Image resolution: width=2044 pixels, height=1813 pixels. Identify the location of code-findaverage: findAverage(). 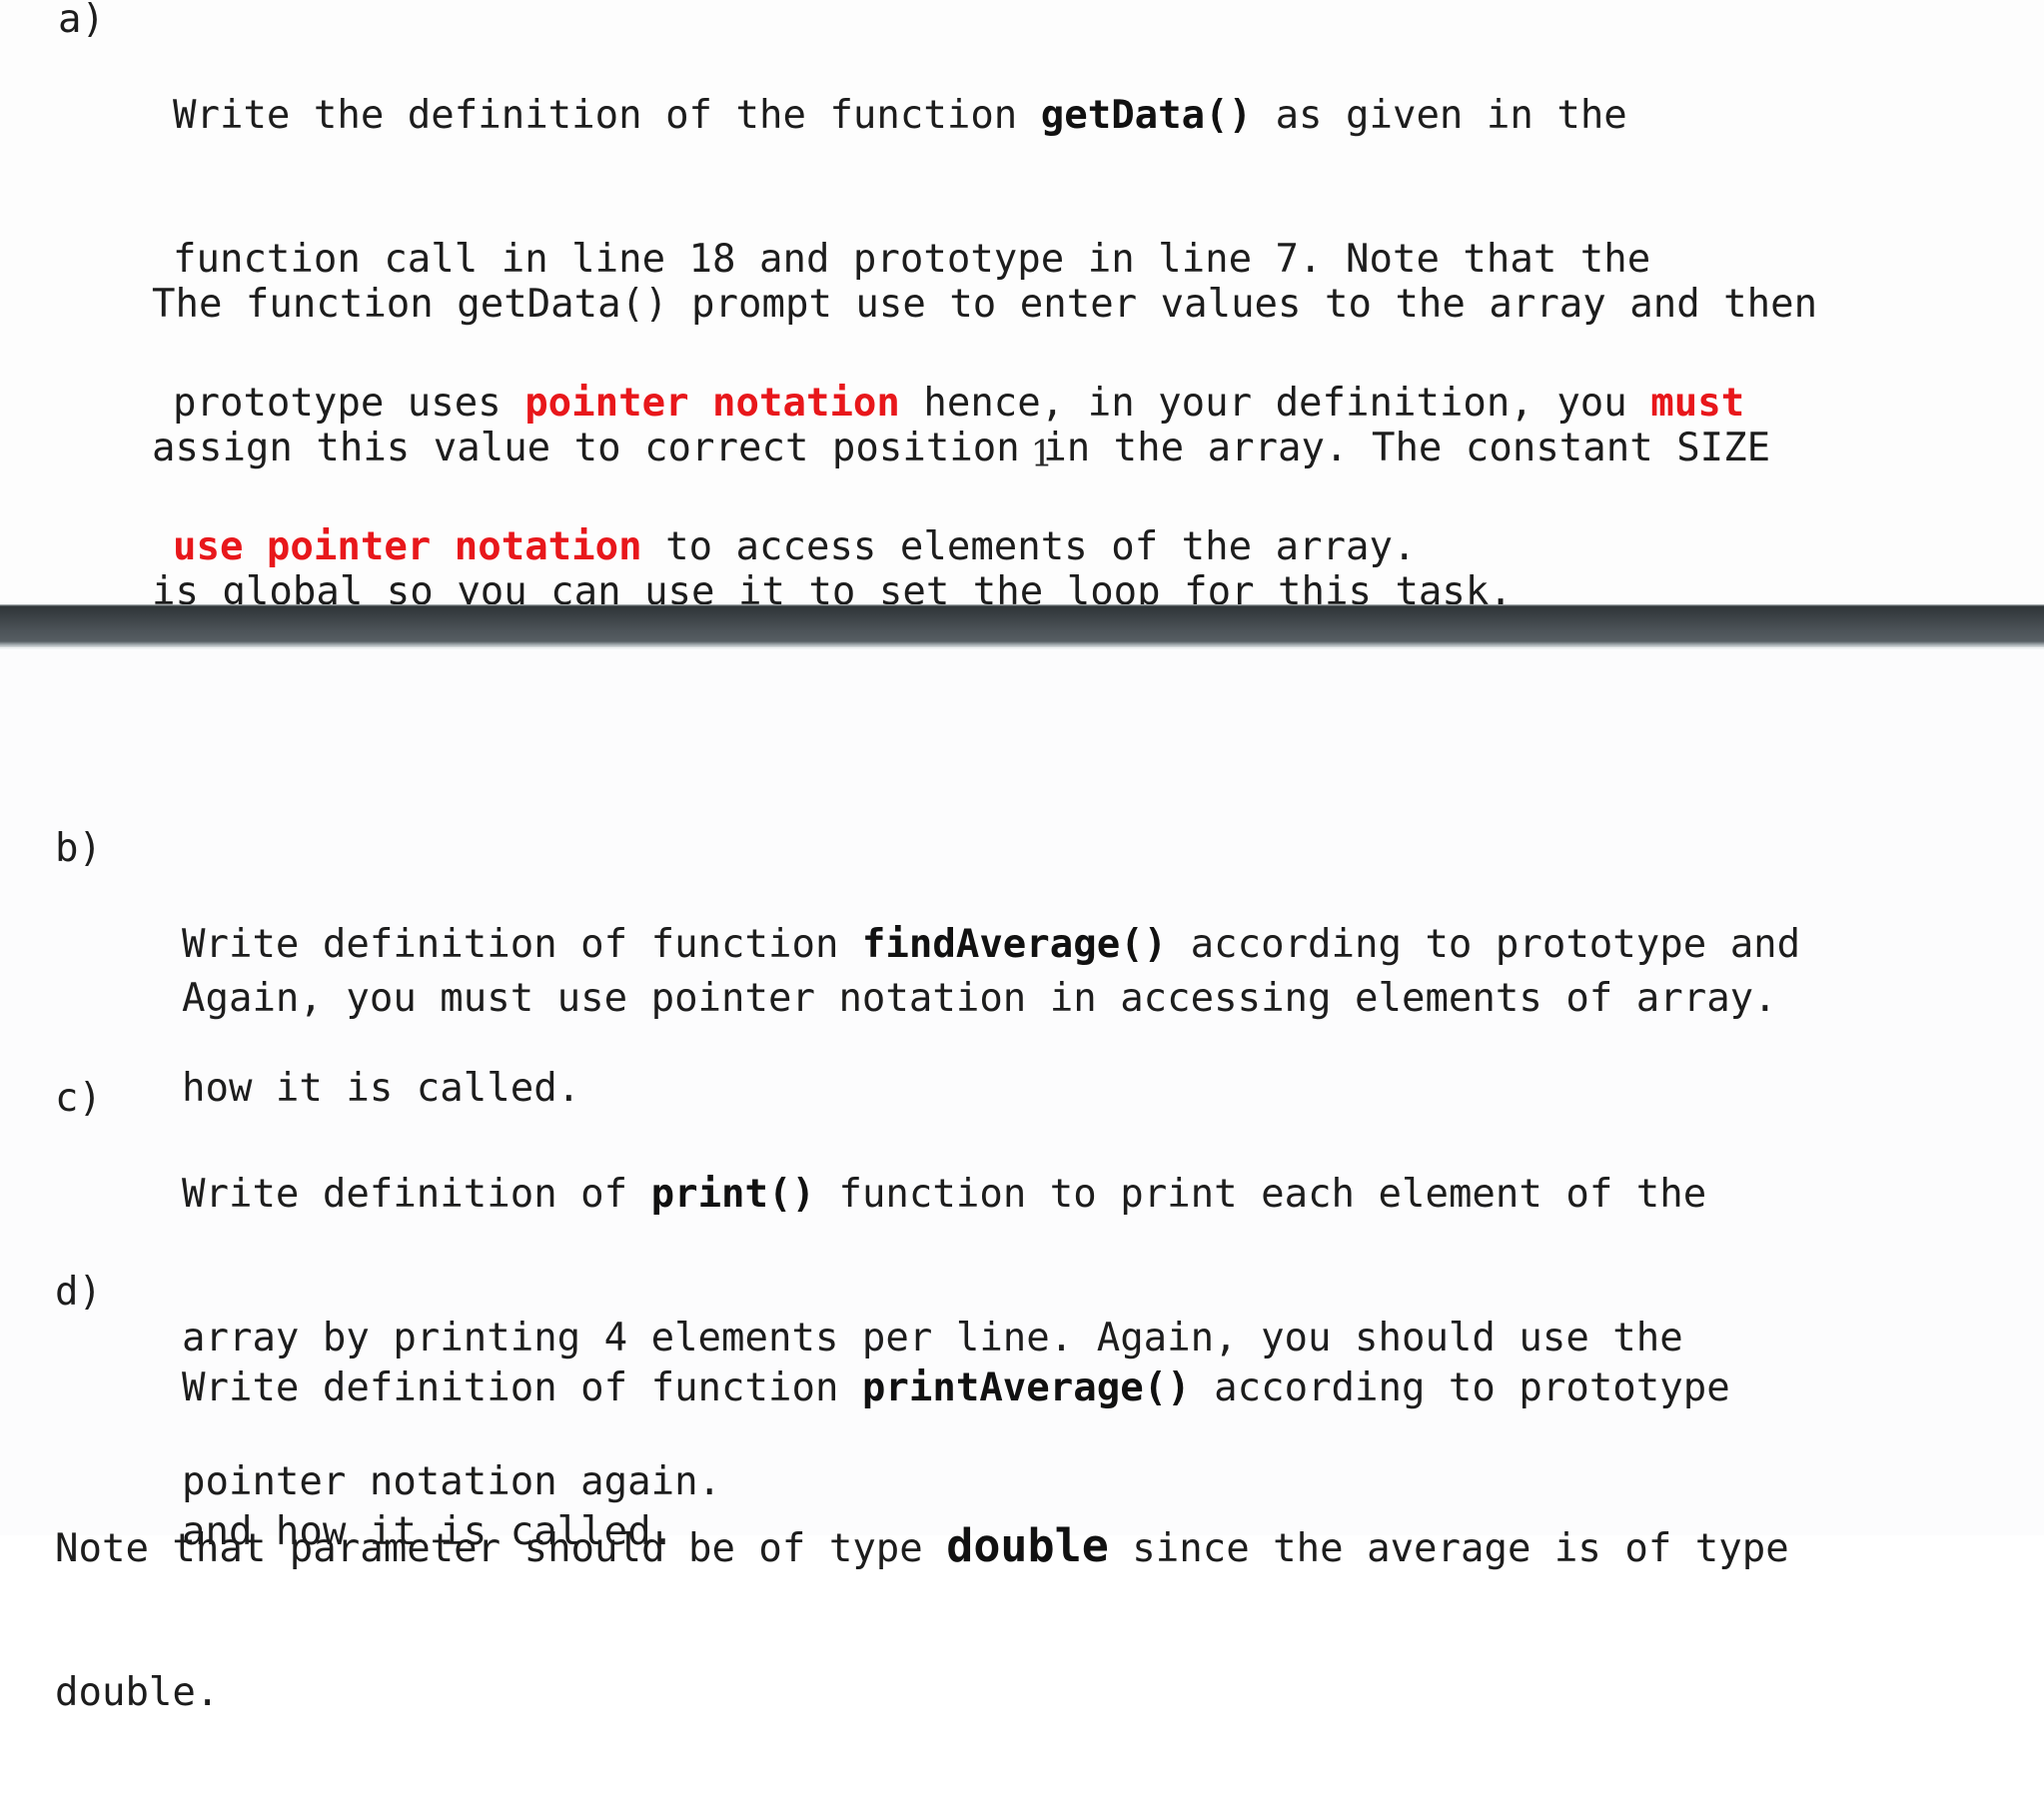
(1014, 945).